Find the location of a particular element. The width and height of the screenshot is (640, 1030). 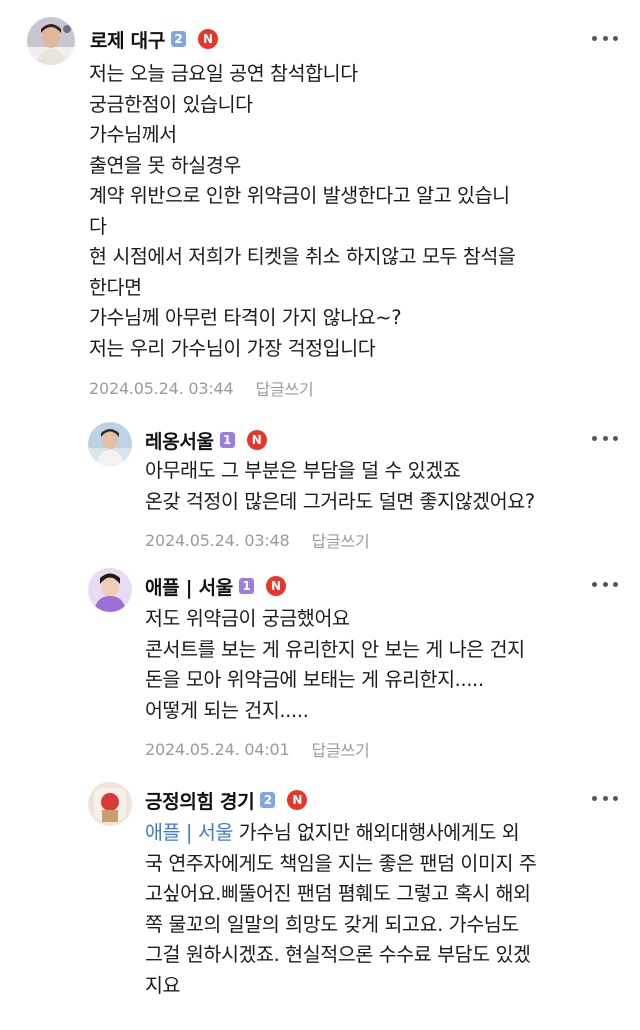

comment-line: 저도 위약금이 궁금했어요 is located at coordinates (247, 618).